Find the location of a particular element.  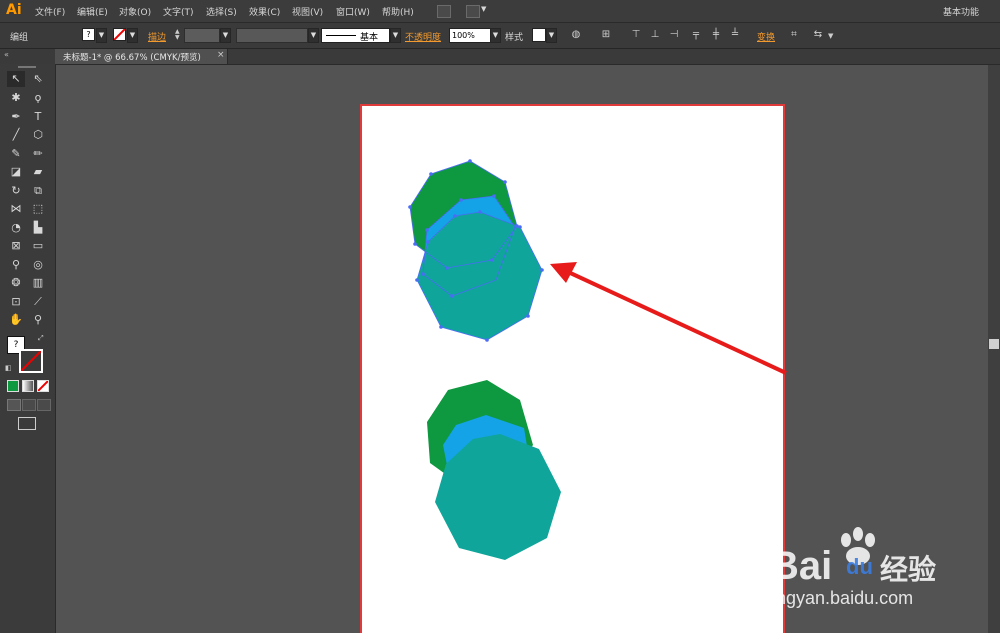

shape-group is located at coordinates (494, 470).